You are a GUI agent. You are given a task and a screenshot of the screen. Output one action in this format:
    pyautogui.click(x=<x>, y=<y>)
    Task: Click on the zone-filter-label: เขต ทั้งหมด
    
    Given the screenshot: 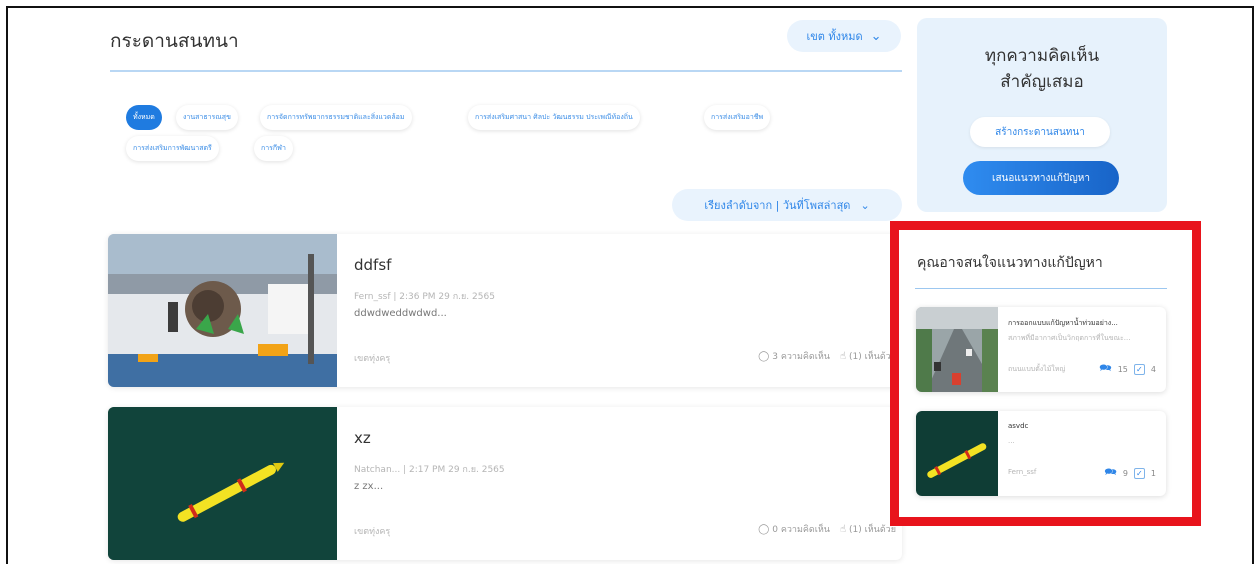 What is the action you would take?
    pyautogui.click(x=834, y=36)
    